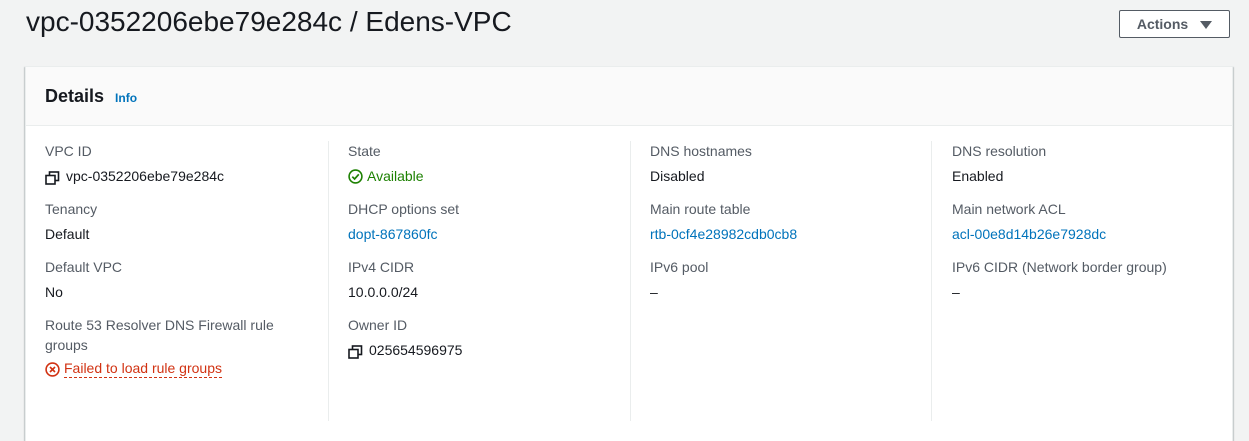 Image resolution: width=1249 pixels, height=441 pixels. Describe the element at coordinates (999, 151) in the screenshot. I see `field-label: DNS resolution` at that location.